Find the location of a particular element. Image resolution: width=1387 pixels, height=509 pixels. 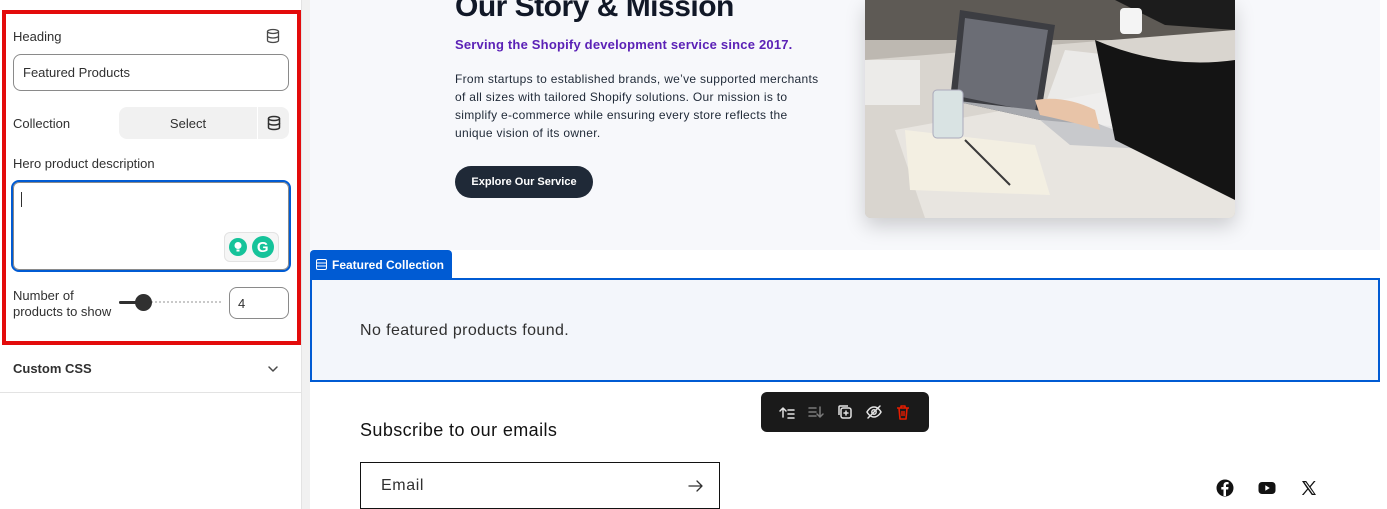

grammarly-widget: G is located at coordinates (251, 247).